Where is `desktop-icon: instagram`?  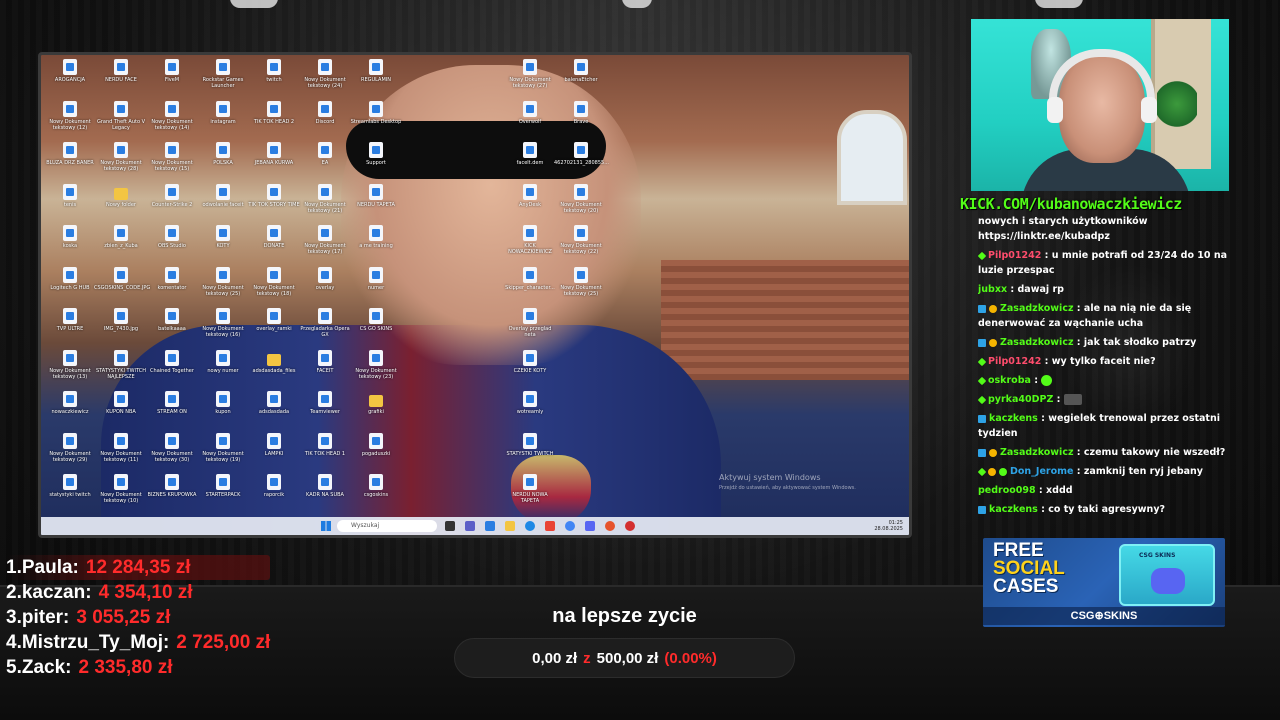
desktop-icon: instagram is located at coordinates (223, 119).